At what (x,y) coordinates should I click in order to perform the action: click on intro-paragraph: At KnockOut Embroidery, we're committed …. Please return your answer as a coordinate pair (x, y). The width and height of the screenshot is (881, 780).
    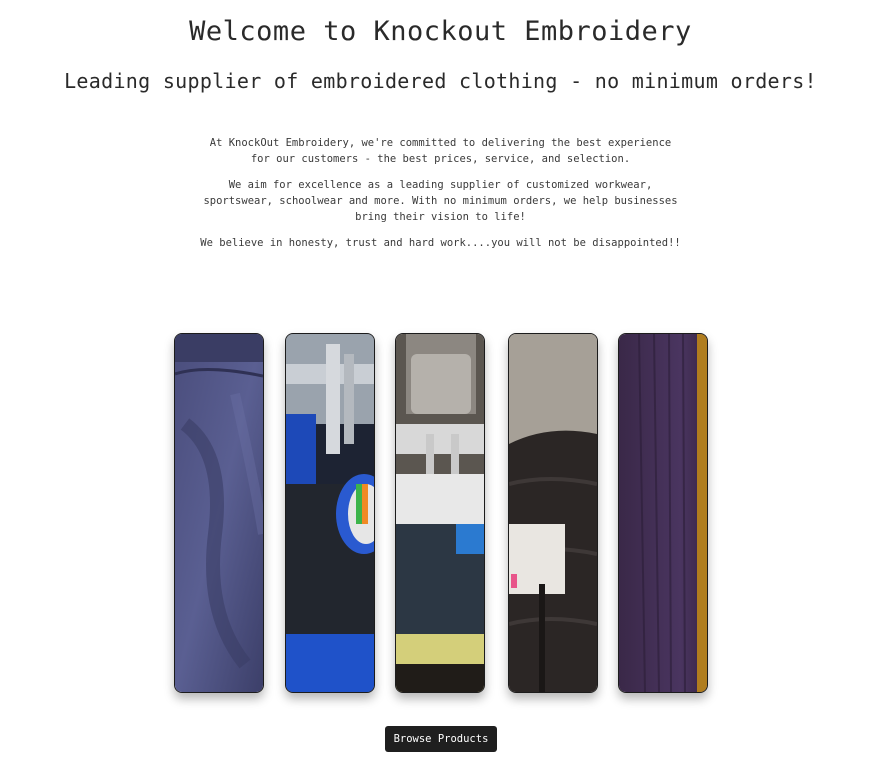
    Looking at the image, I should click on (440, 151).